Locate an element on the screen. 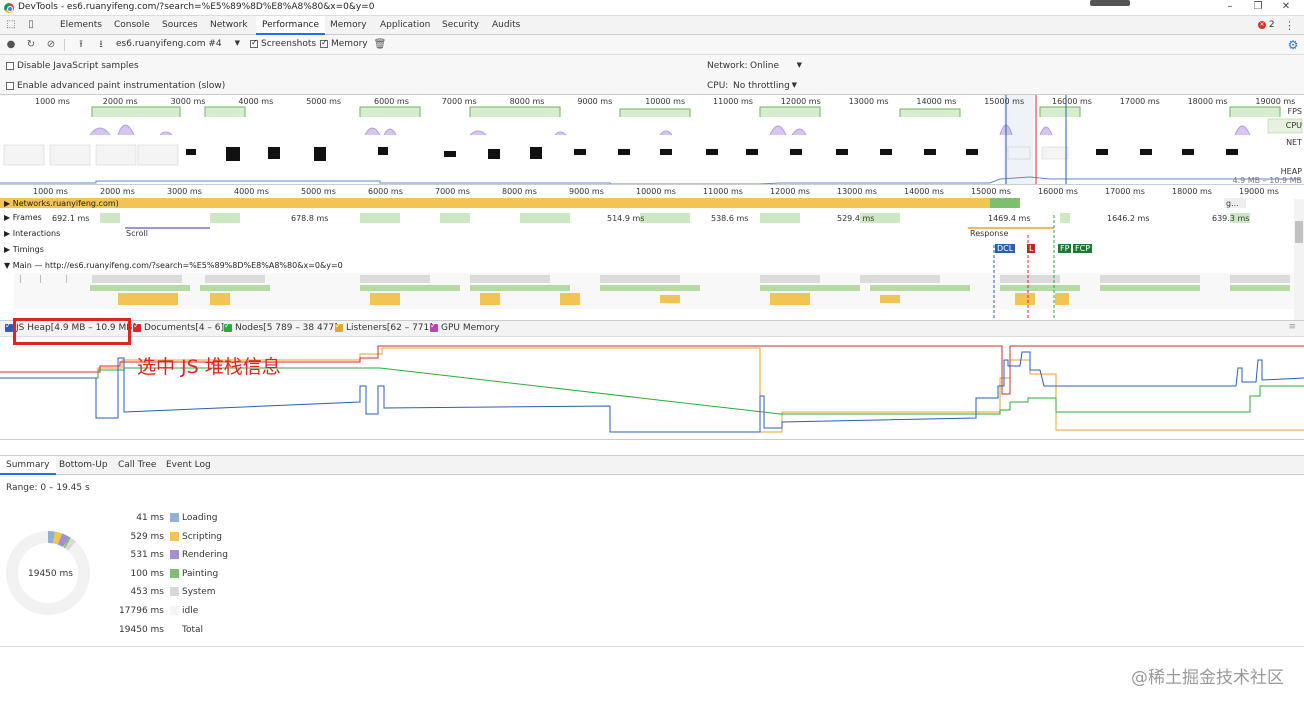  summary-row-label: Painting is located at coordinates (200, 573).